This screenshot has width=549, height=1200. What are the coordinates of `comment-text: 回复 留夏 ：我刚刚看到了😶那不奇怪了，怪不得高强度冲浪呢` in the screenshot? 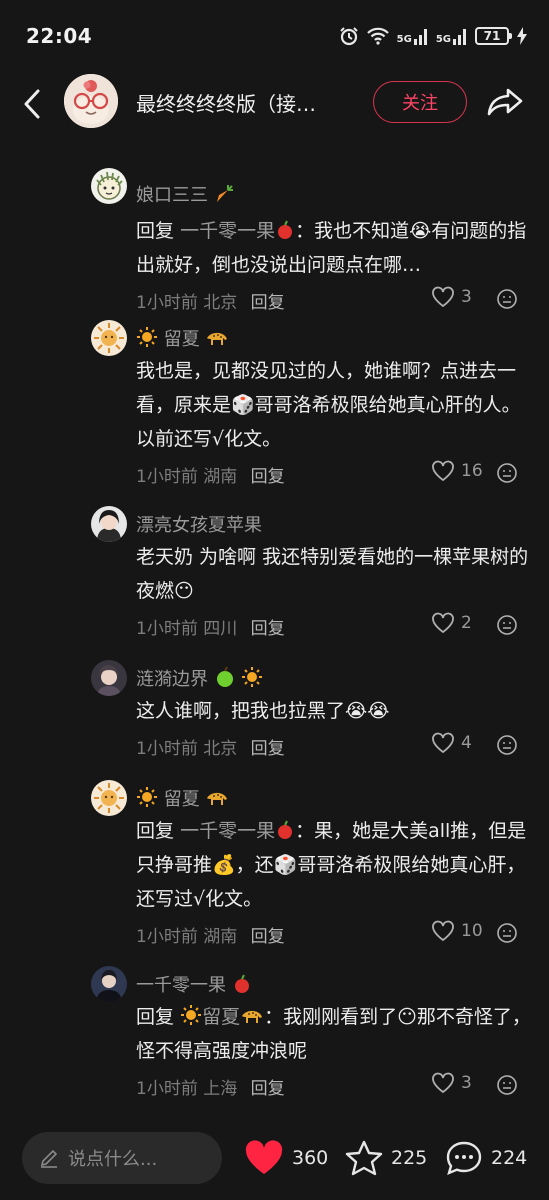 It's located at (333, 1033).